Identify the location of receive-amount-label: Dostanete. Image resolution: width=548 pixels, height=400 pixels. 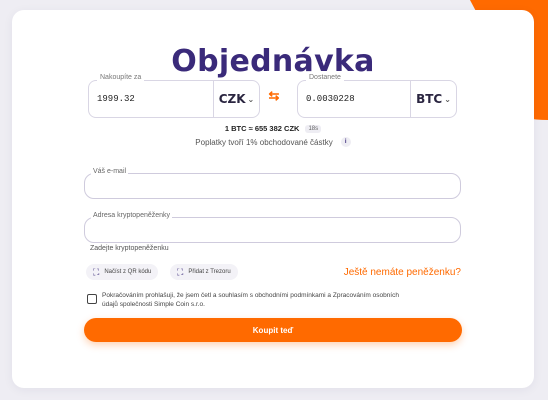
(325, 77).